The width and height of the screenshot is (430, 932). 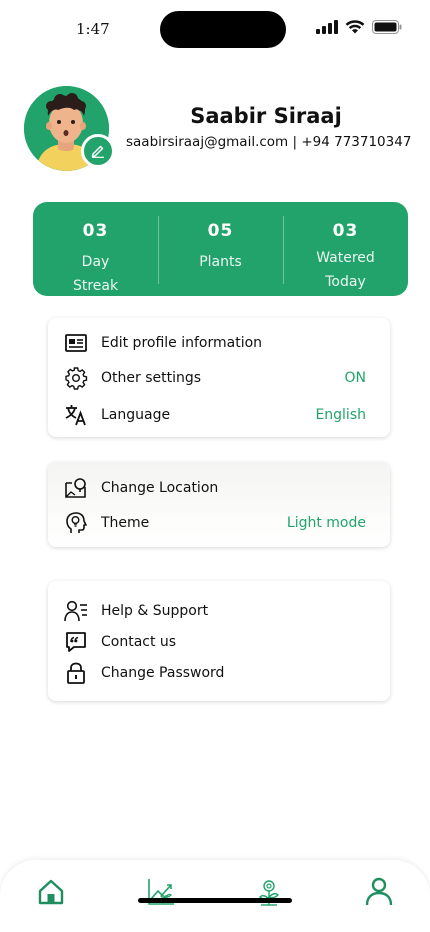 What do you see at coordinates (93, 29) in the screenshot?
I see `status-time: 1:47` at bounding box center [93, 29].